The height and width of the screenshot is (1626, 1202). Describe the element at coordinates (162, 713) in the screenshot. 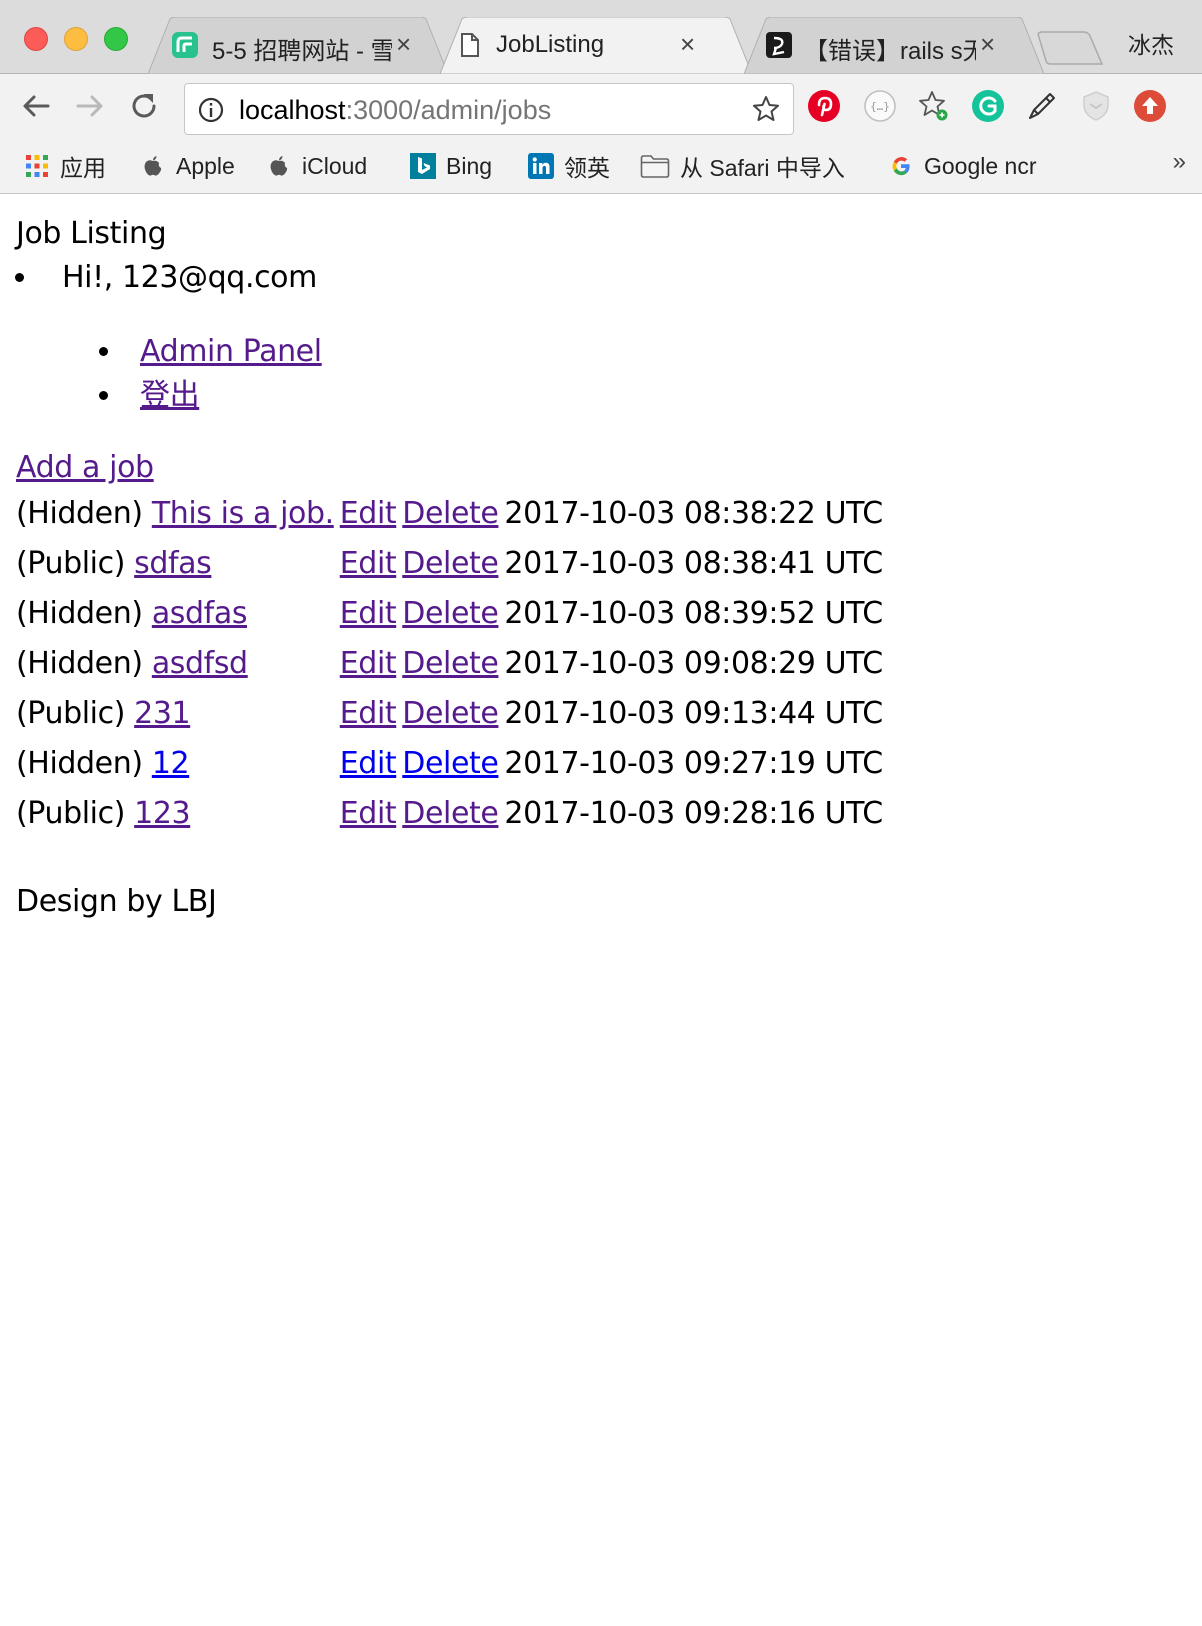

I see `job-title-link: 231` at that location.